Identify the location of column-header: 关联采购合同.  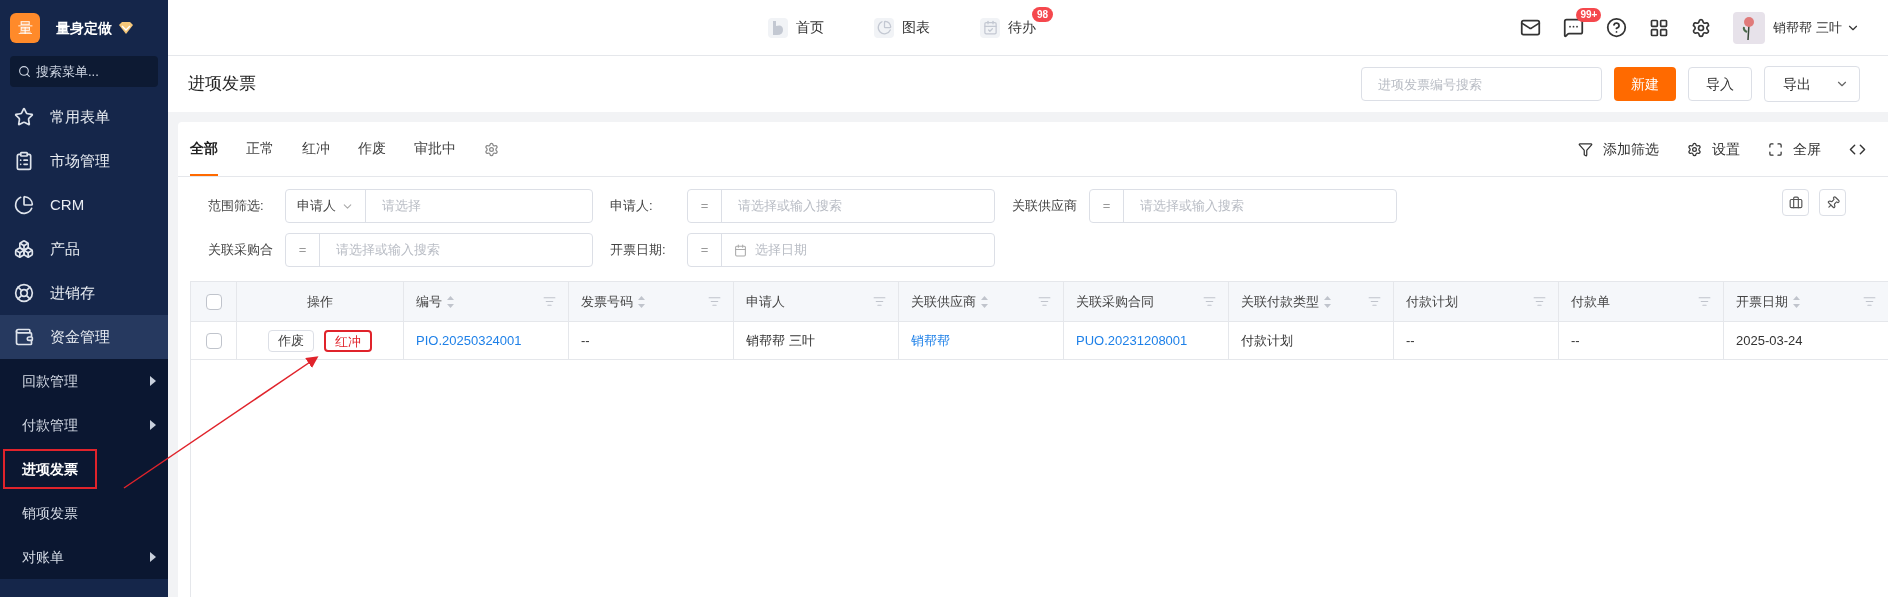
(1146, 301).